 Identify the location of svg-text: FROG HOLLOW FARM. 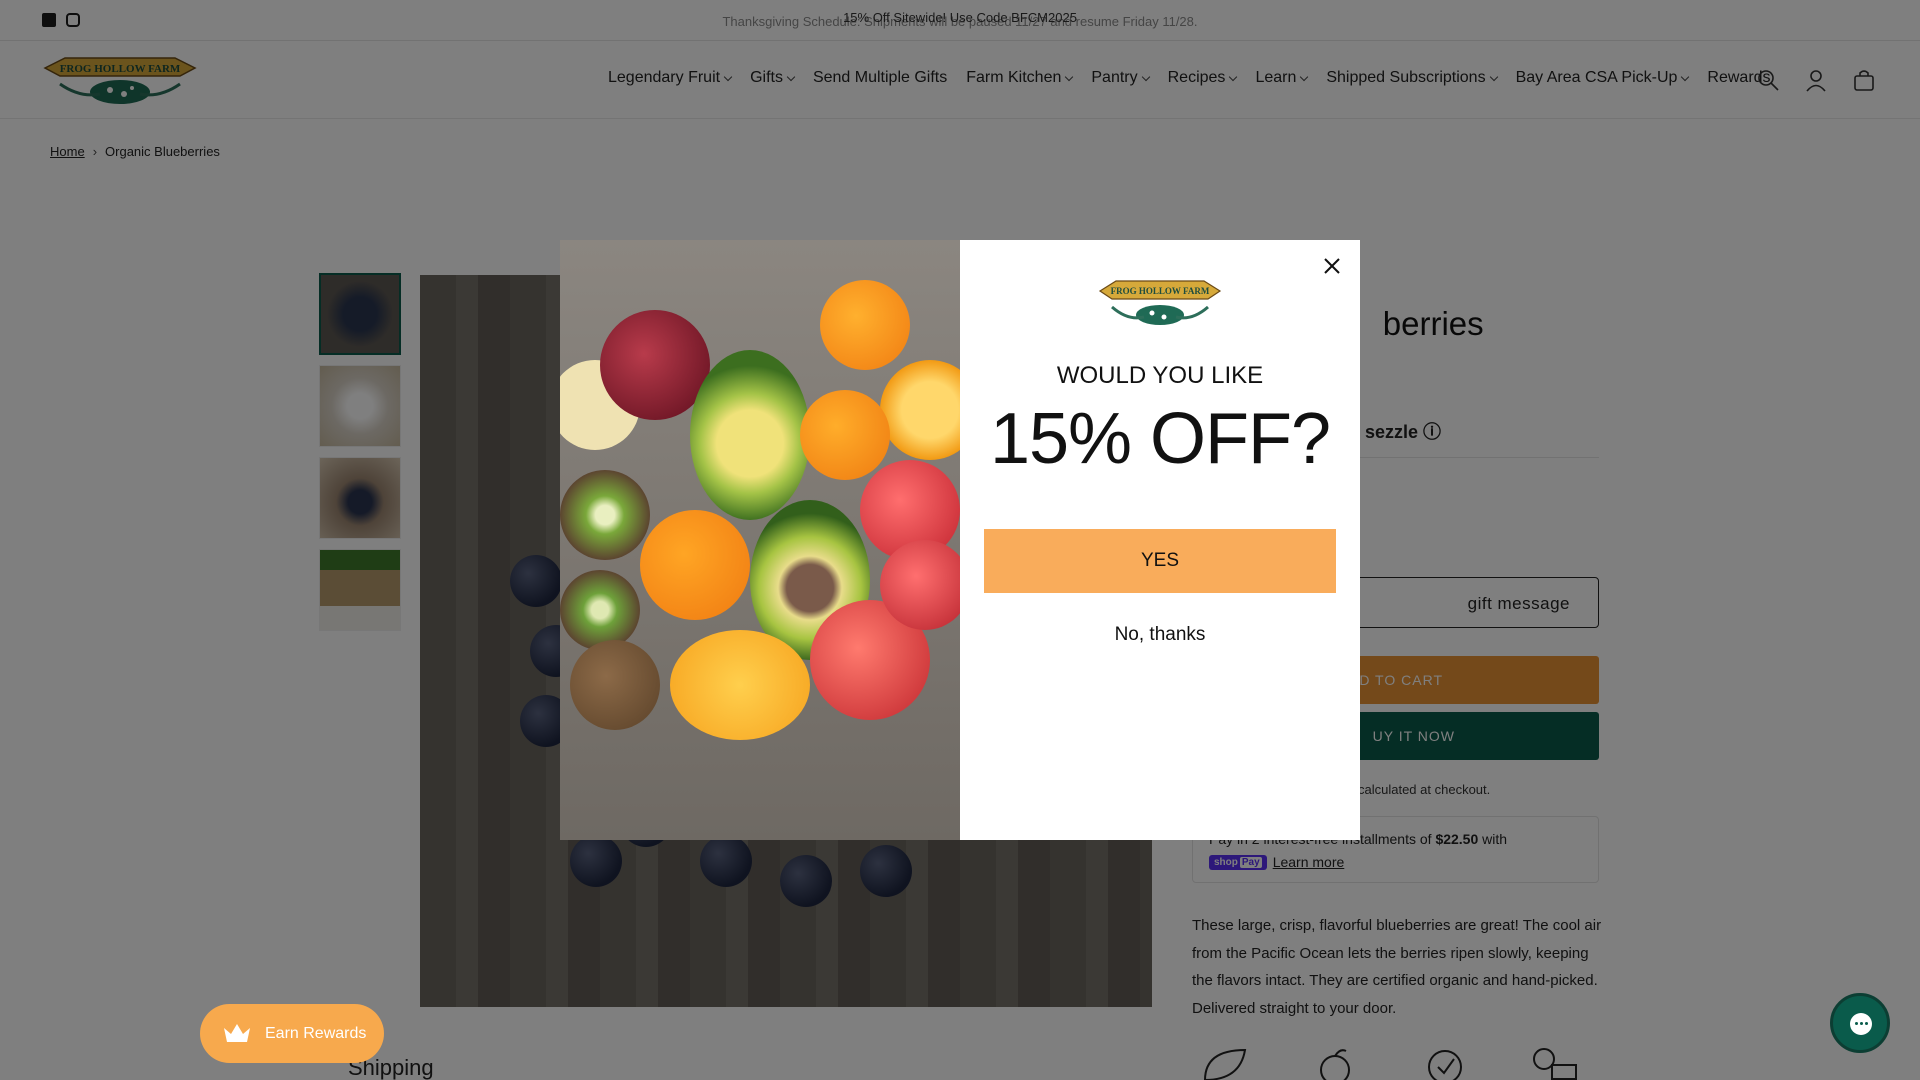
(1160, 291).